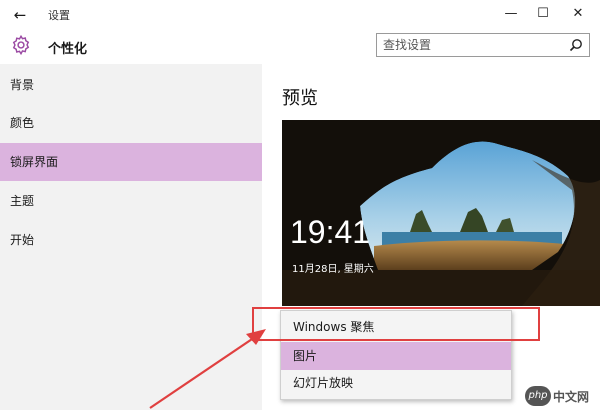 The image size is (600, 410). What do you see at coordinates (300, 15) in the screenshot?
I see `title-bar: ← 设置 — ☐ ✕` at bounding box center [300, 15].